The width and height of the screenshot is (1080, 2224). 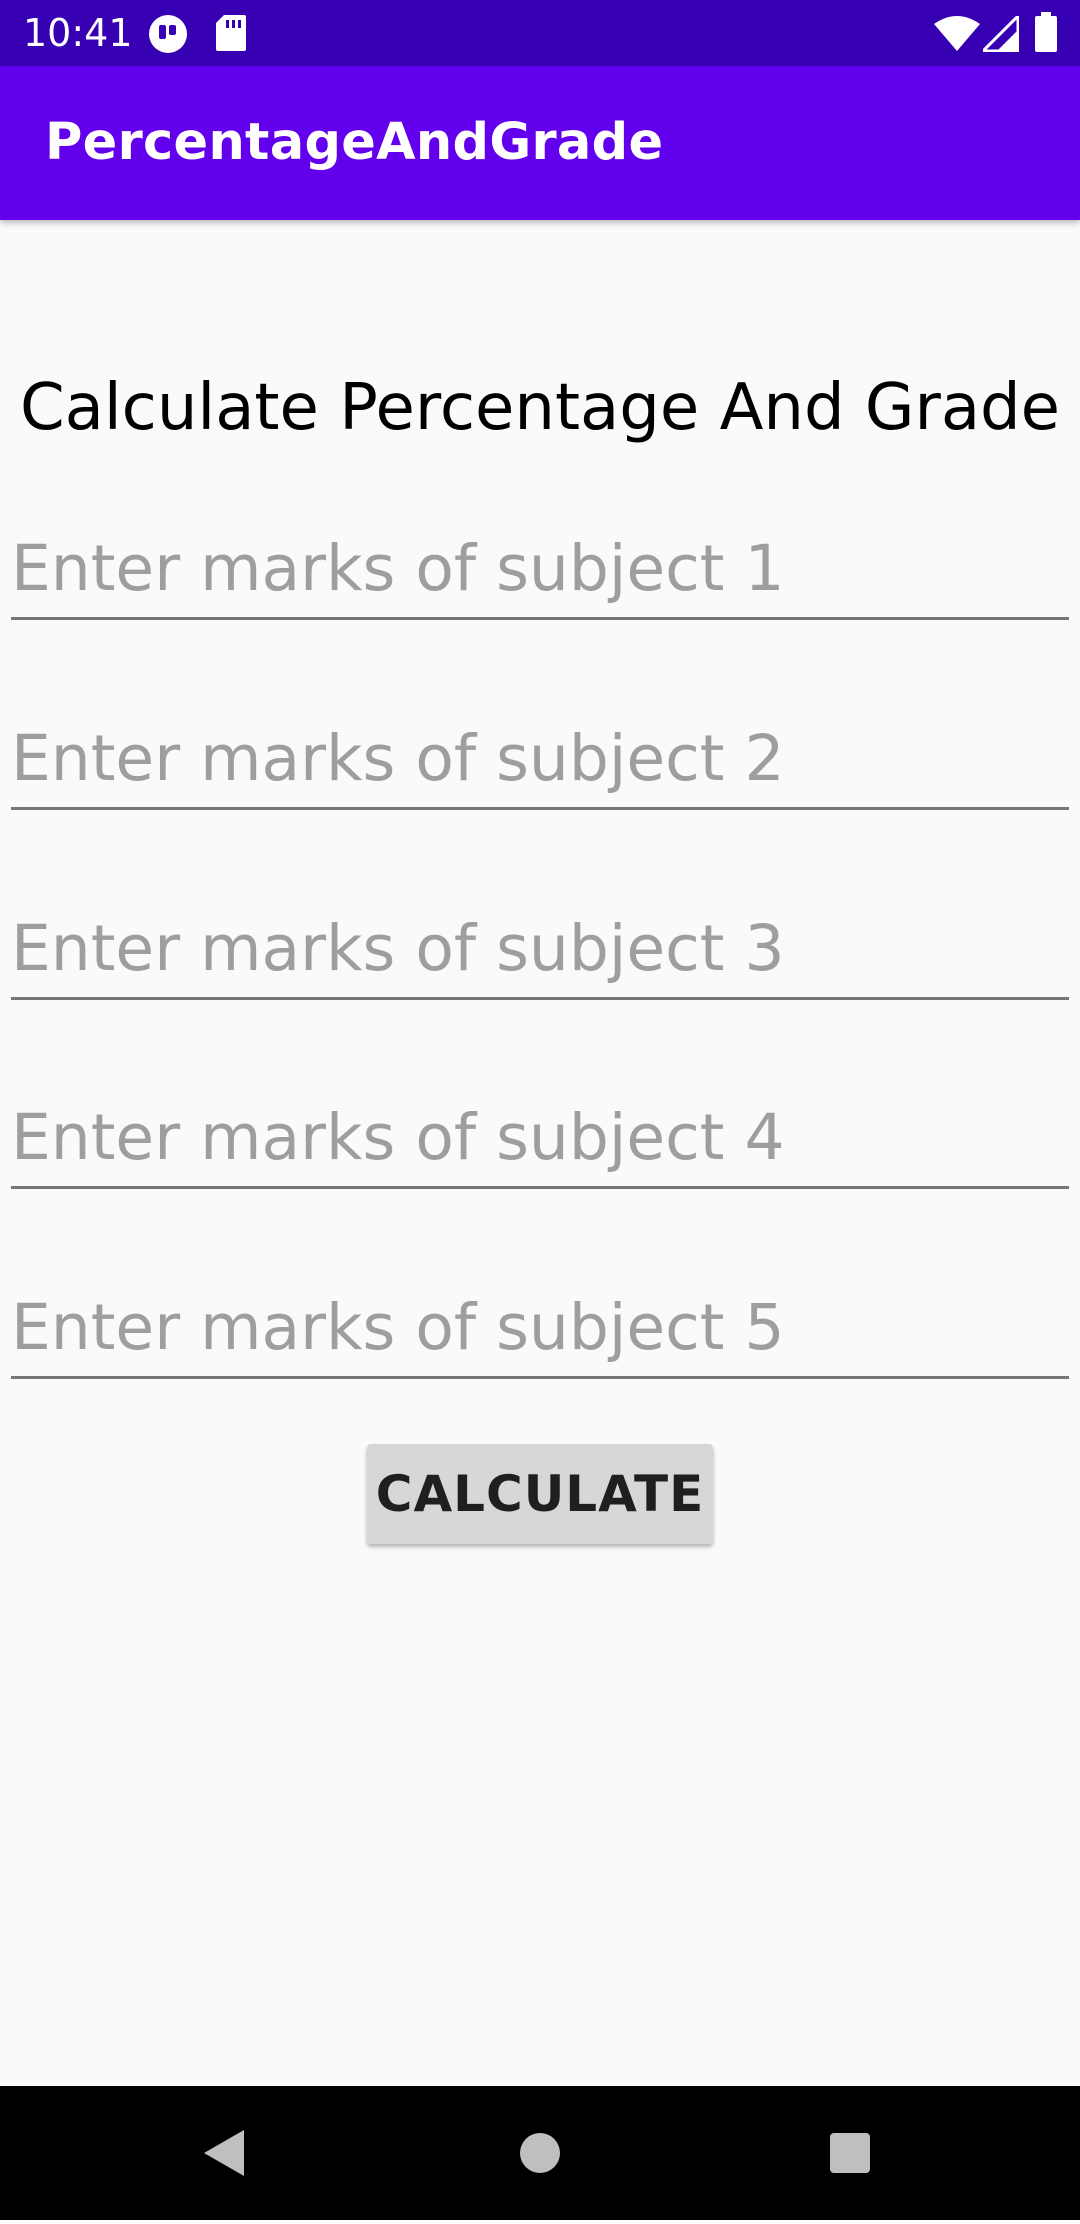 What do you see at coordinates (168, 36) in the screenshot?
I see `app-notification-icon` at bounding box center [168, 36].